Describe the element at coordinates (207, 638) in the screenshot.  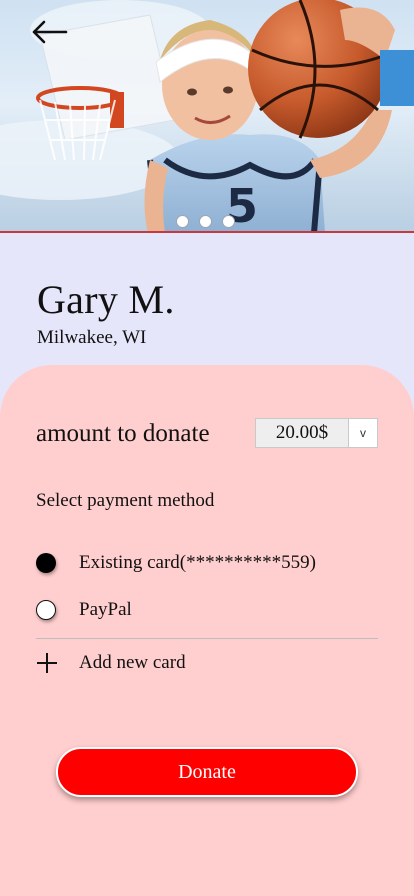
I see `divider` at that location.